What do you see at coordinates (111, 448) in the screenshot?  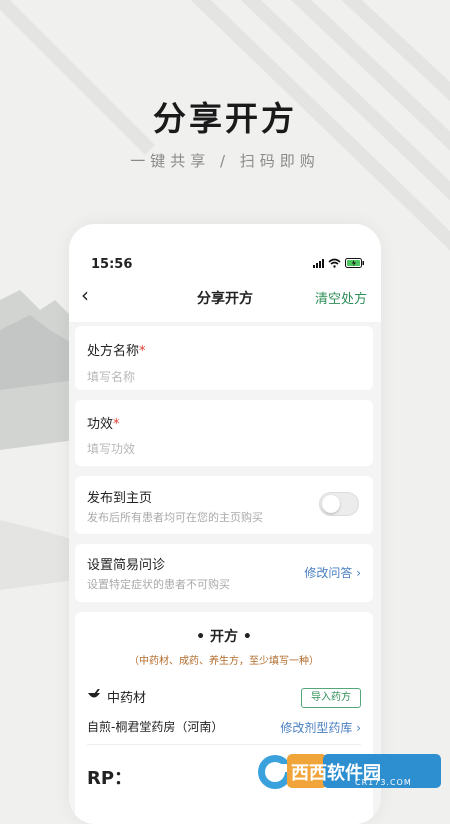 I see `effect-input: 填写功效` at bounding box center [111, 448].